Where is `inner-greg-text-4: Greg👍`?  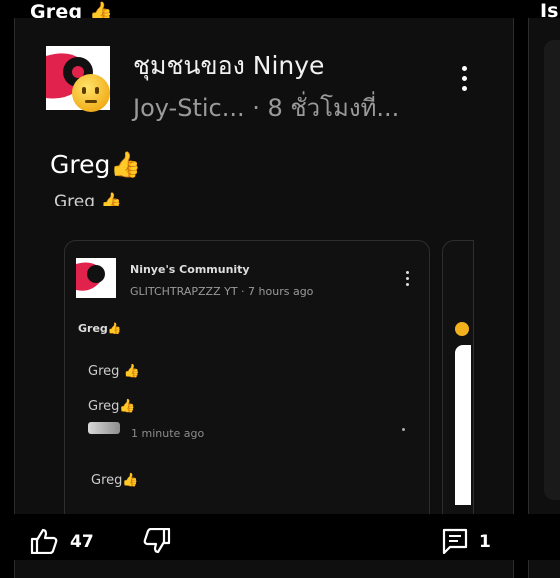
inner-greg-text-4: Greg👍 is located at coordinates (115, 480).